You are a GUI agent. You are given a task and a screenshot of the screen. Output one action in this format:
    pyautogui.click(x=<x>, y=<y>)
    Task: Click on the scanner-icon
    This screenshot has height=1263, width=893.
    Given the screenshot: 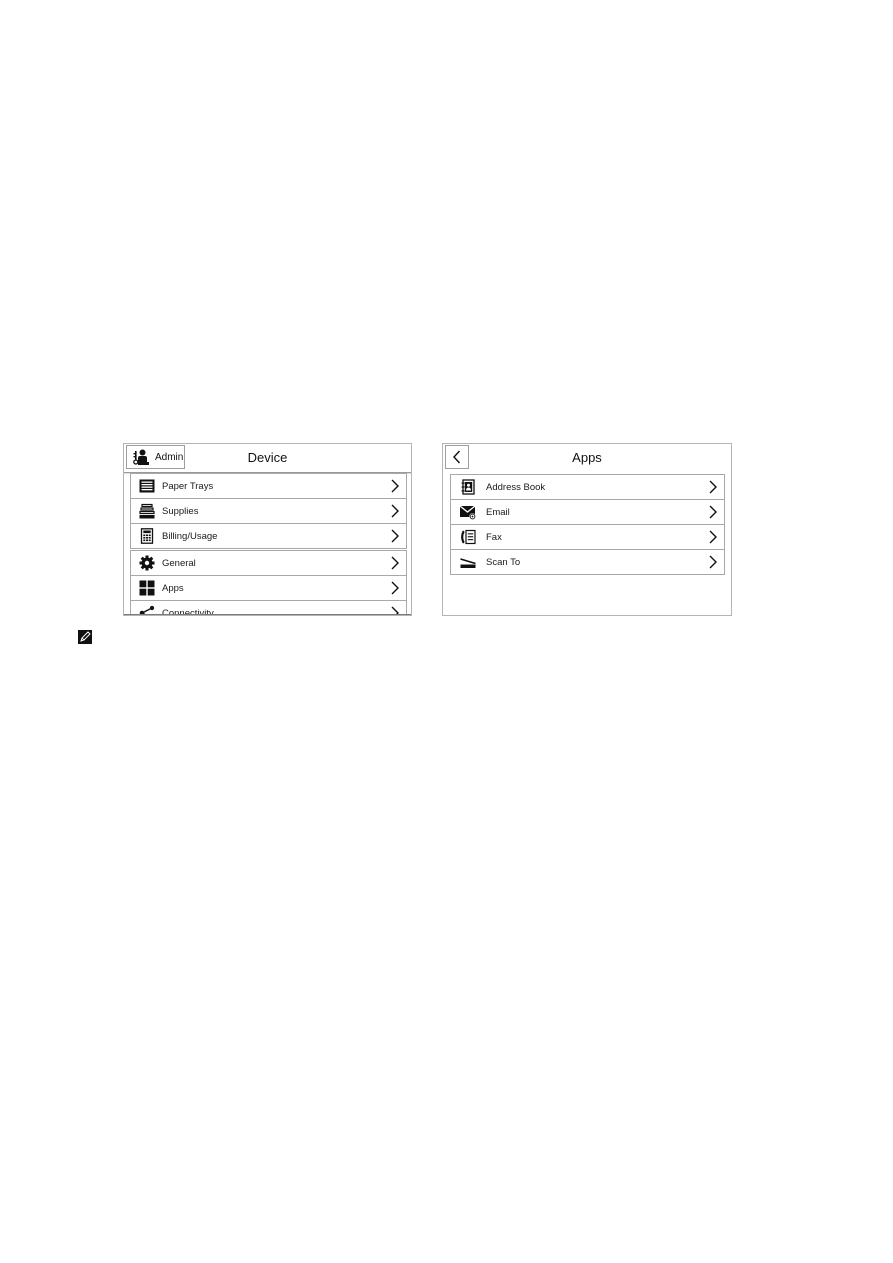 What is the action you would take?
    pyautogui.click(x=468, y=563)
    